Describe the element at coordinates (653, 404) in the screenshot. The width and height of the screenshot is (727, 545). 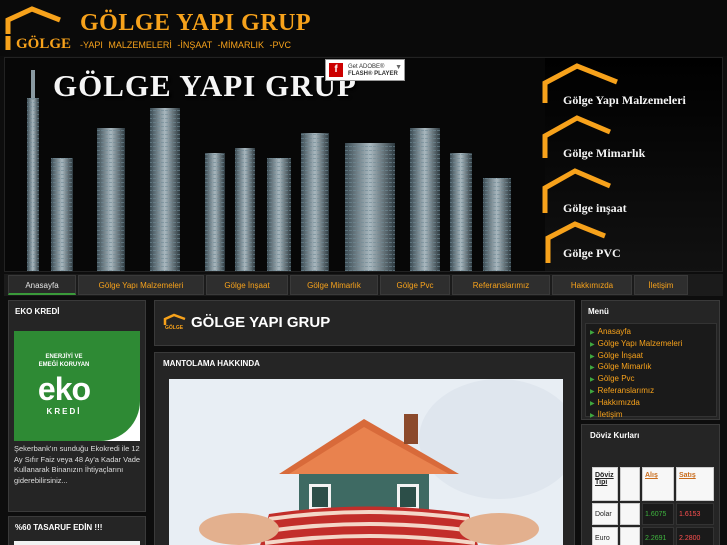
I see `menu-item-hakkimizda: ▶ Hakkımızda` at that location.